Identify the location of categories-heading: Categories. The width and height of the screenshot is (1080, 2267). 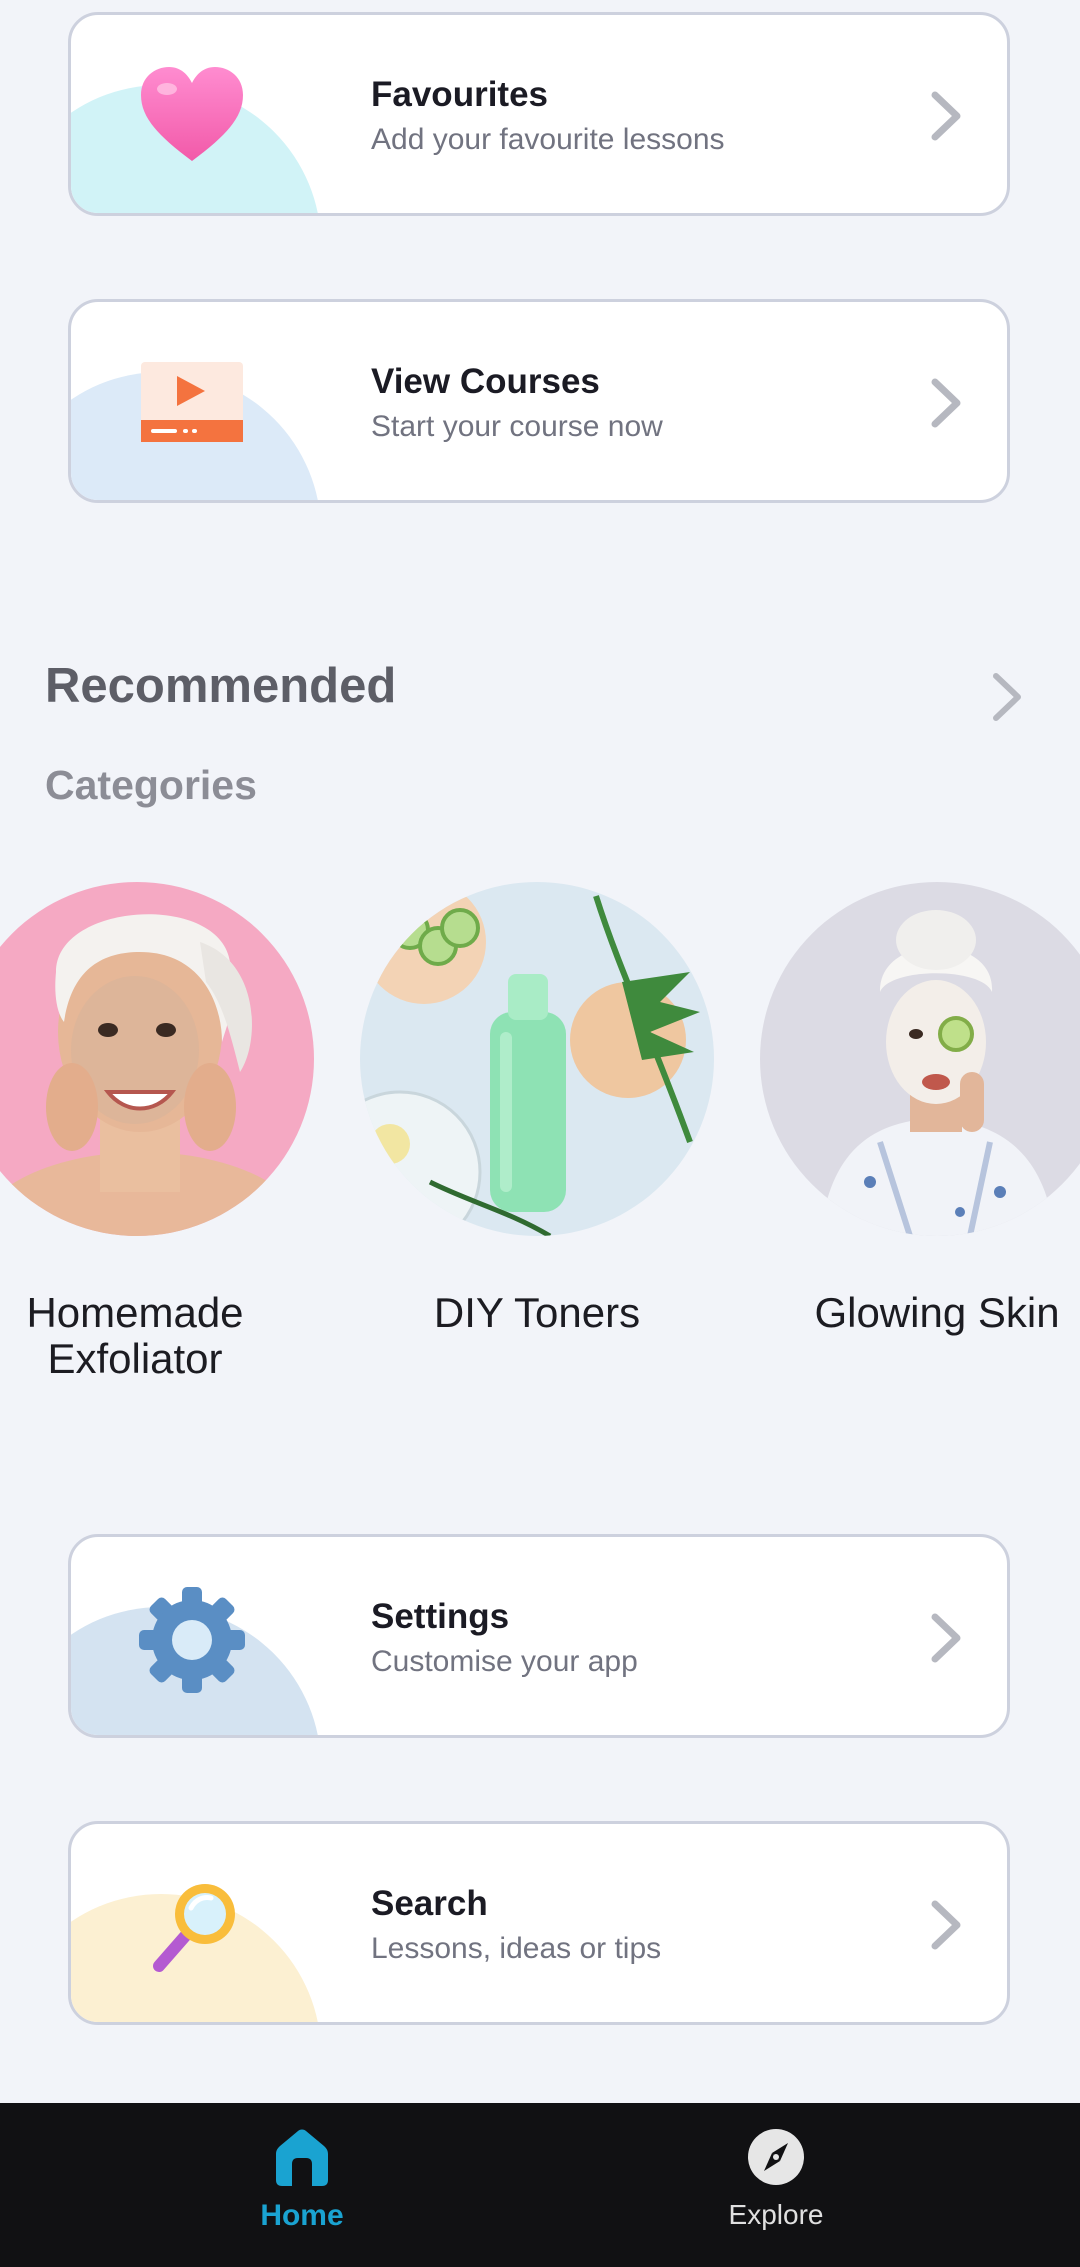
(151, 785).